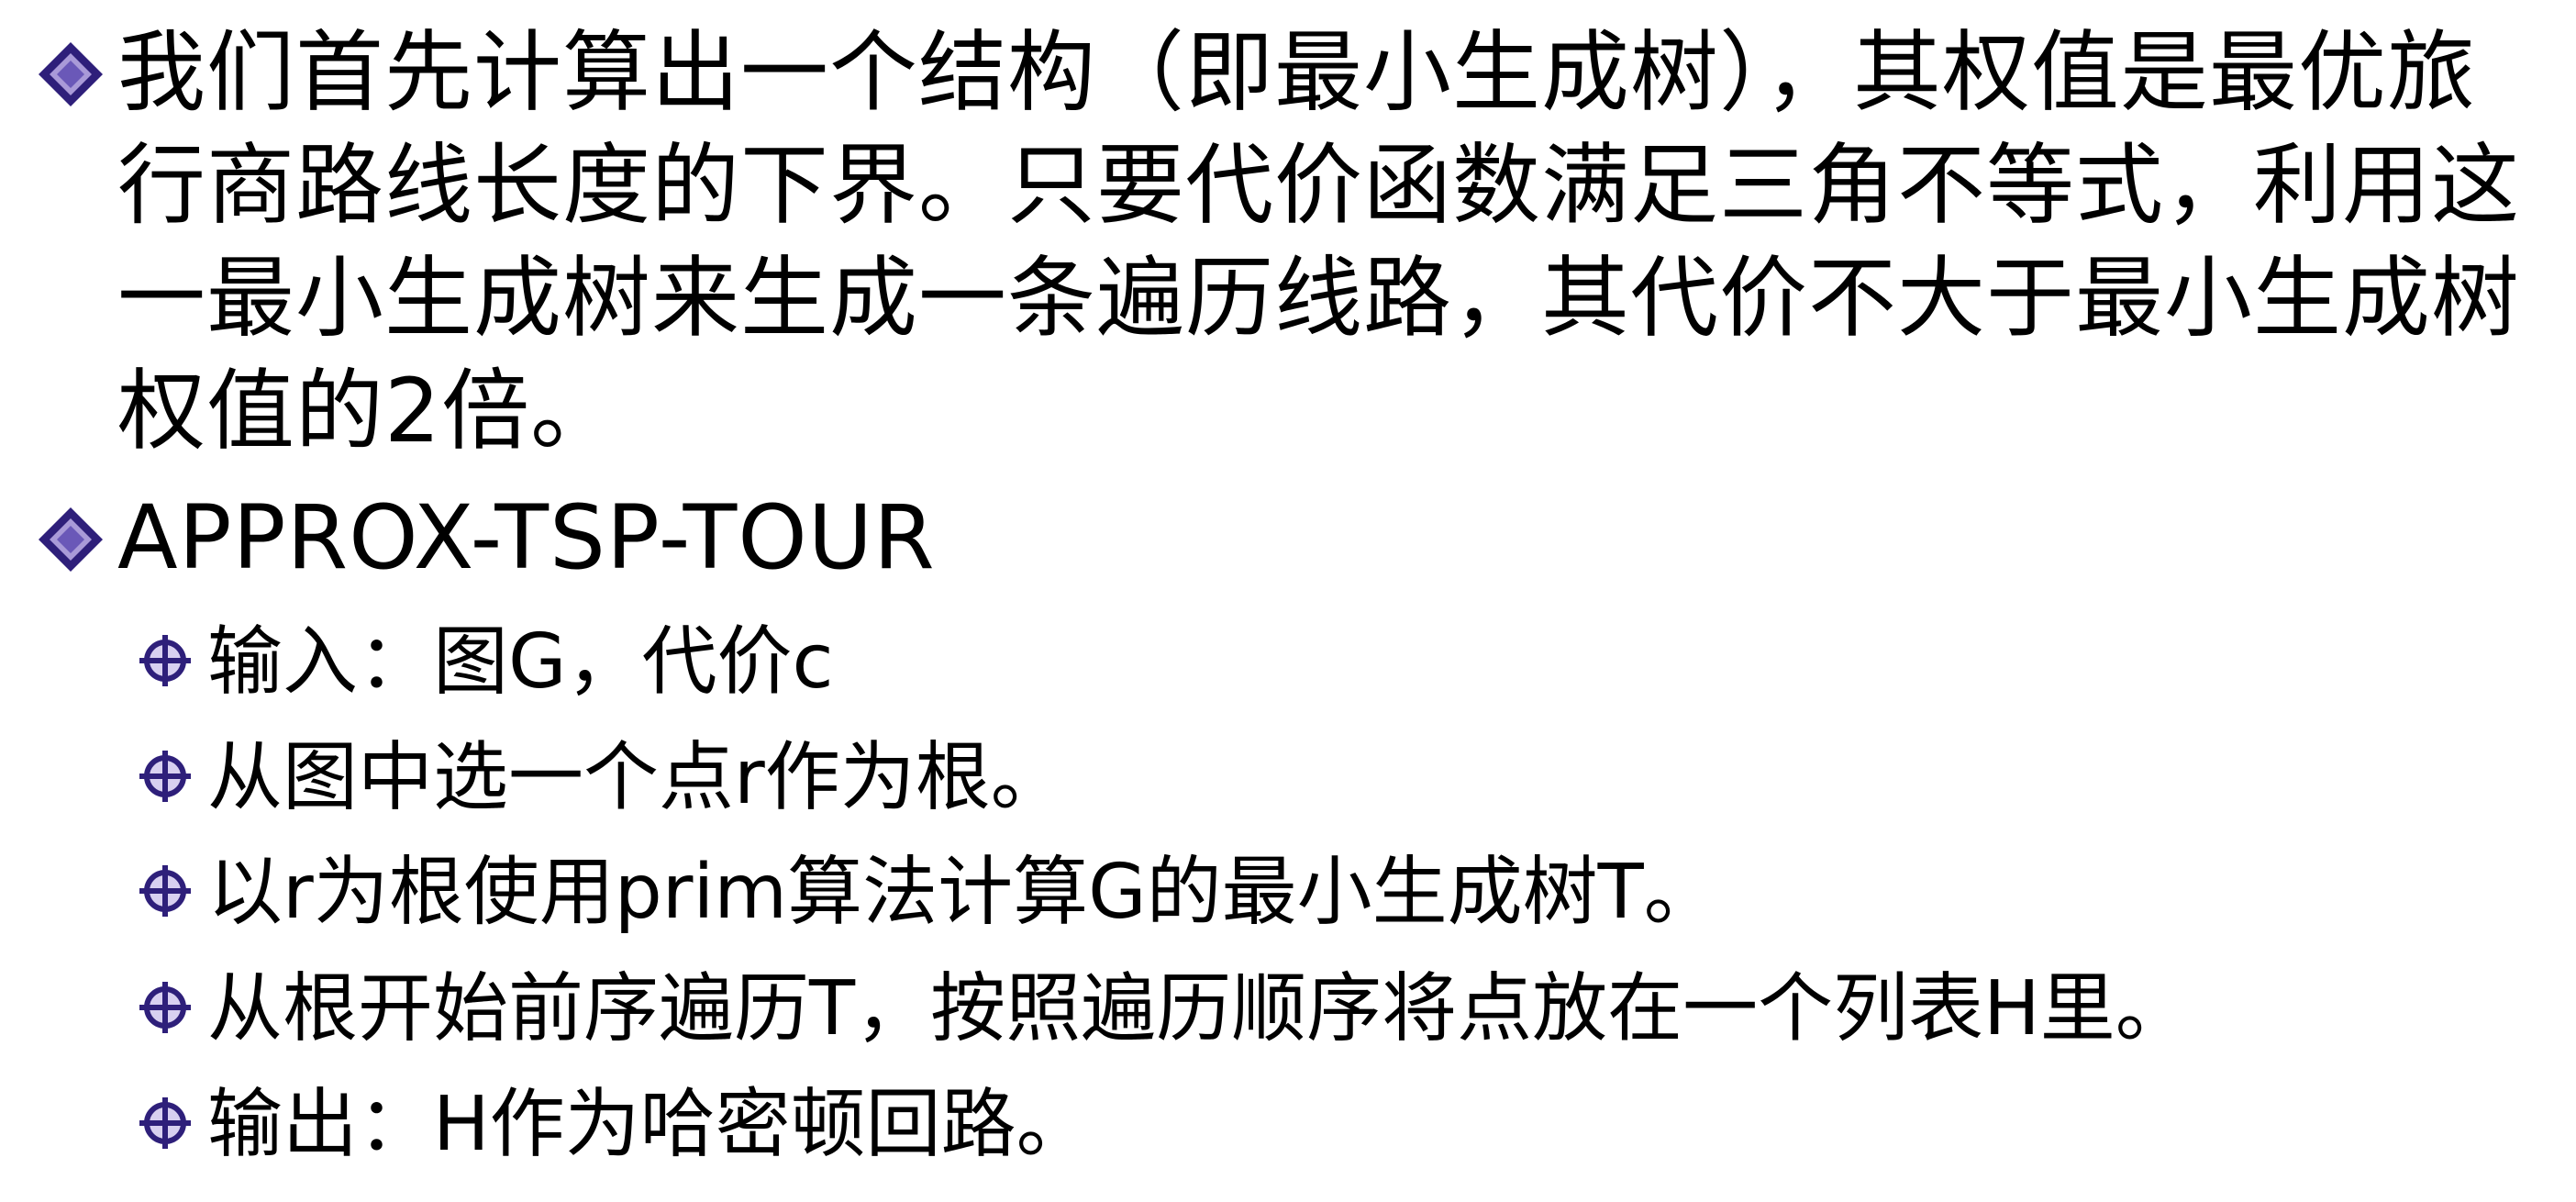 The width and height of the screenshot is (2576, 1202). Describe the element at coordinates (649, 1124) in the screenshot. I see `sub-item-text: 输出：H作为哈密顿回路。` at that location.